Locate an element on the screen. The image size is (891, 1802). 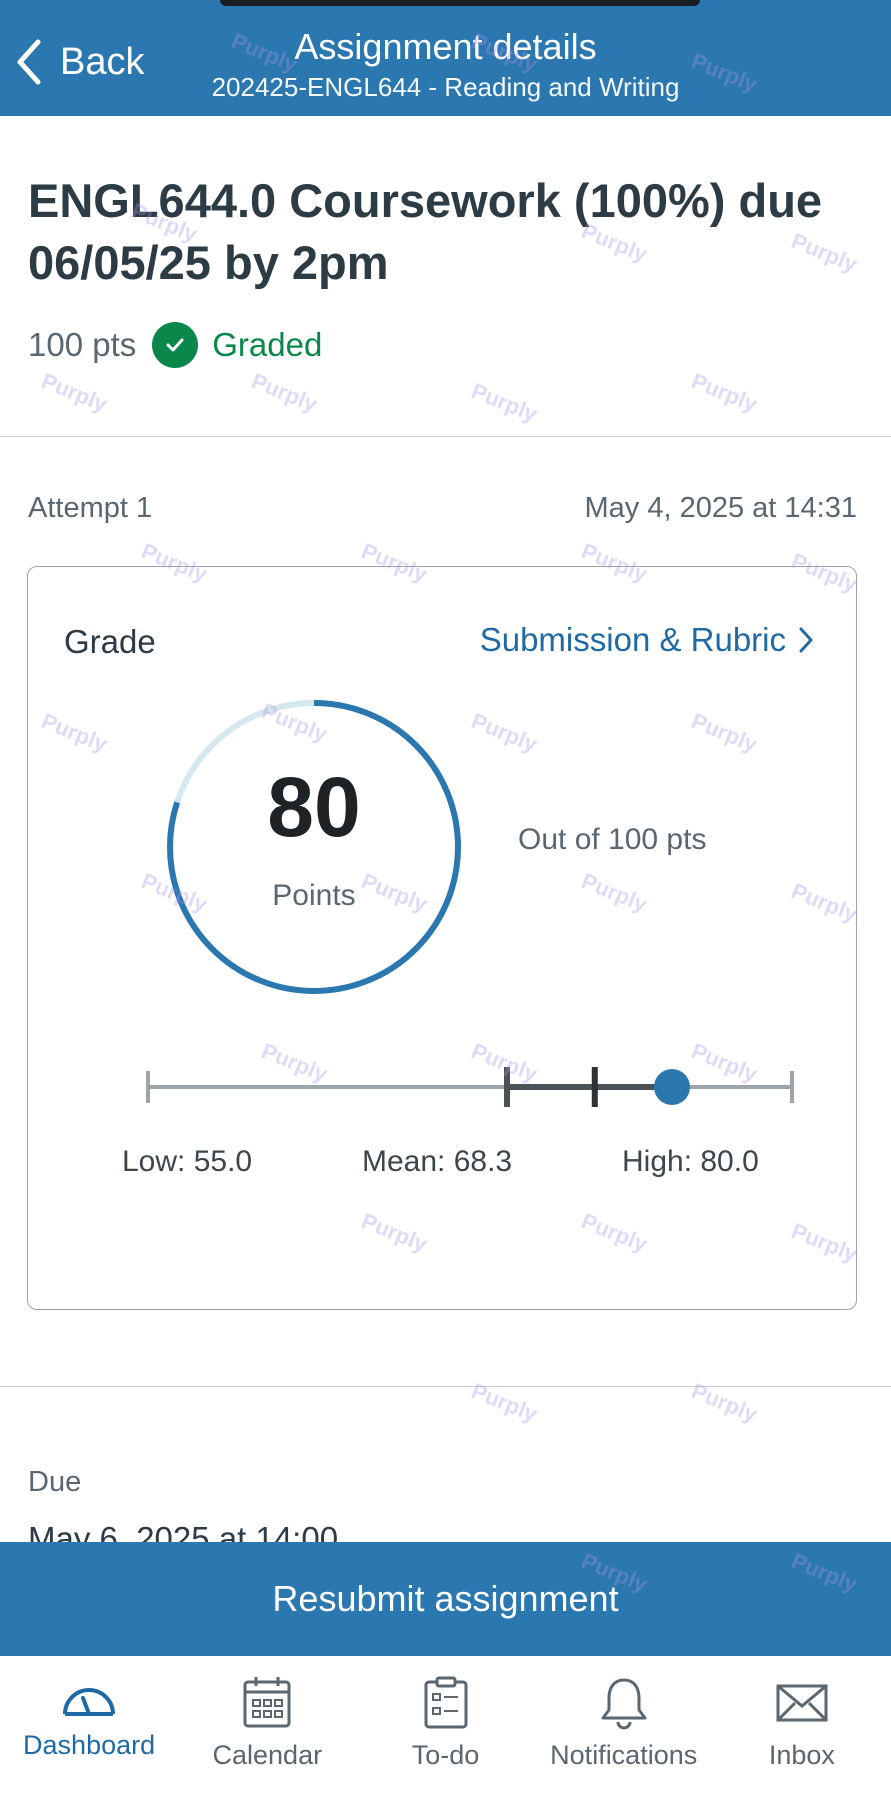
check-circle-icon is located at coordinates (175, 345).